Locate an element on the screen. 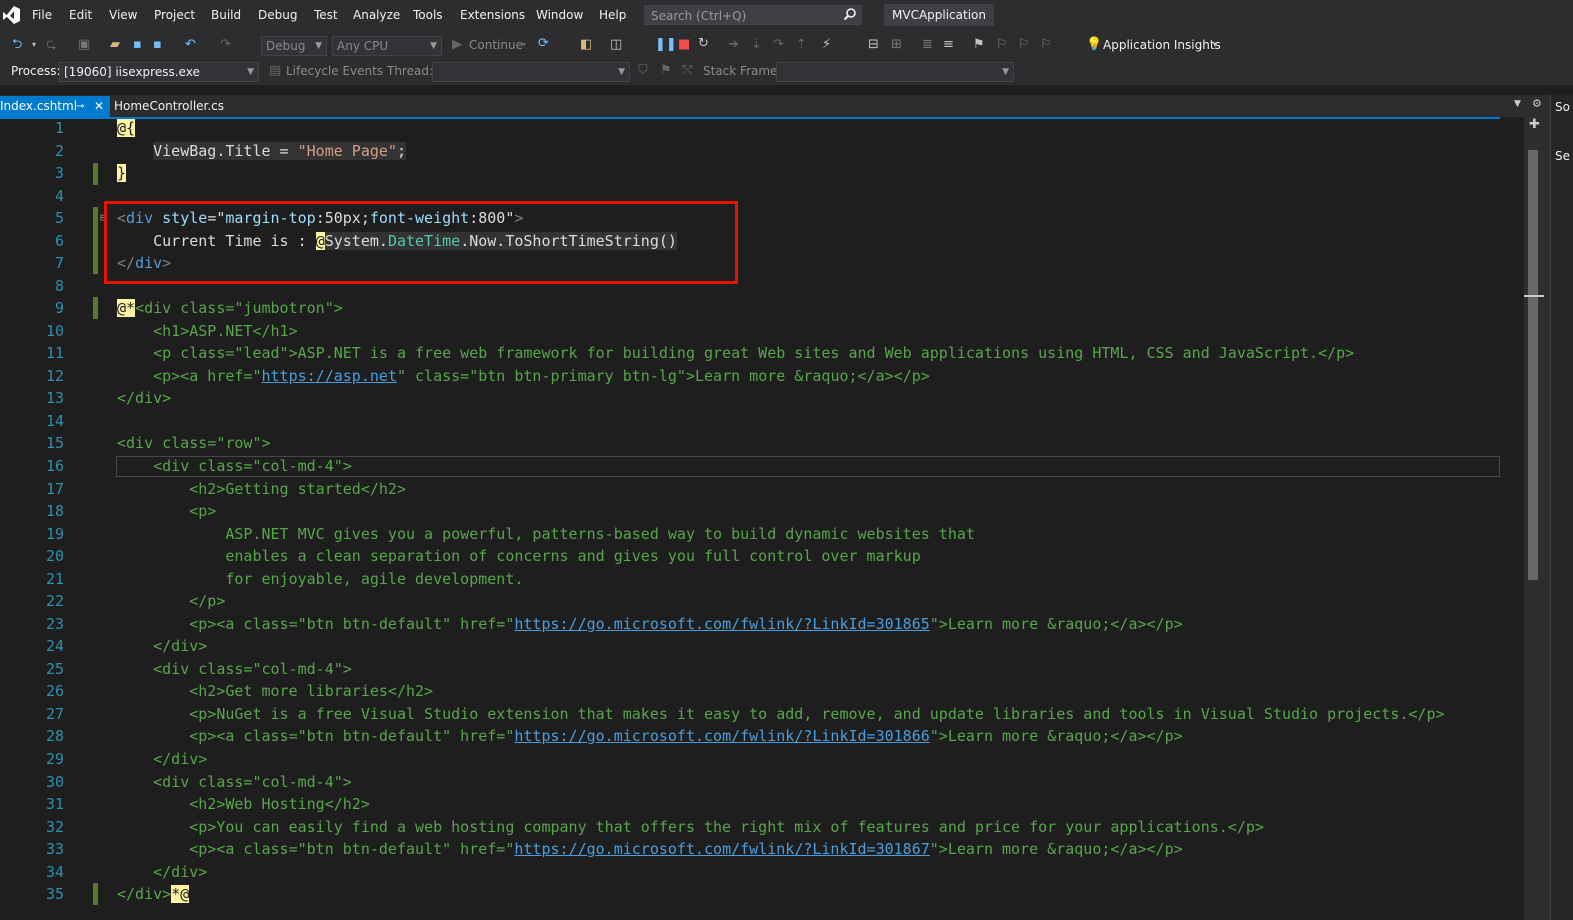 This screenshot has width=1573, height=920. save-all-icon: ▪ is located at coordinates (157, 45).